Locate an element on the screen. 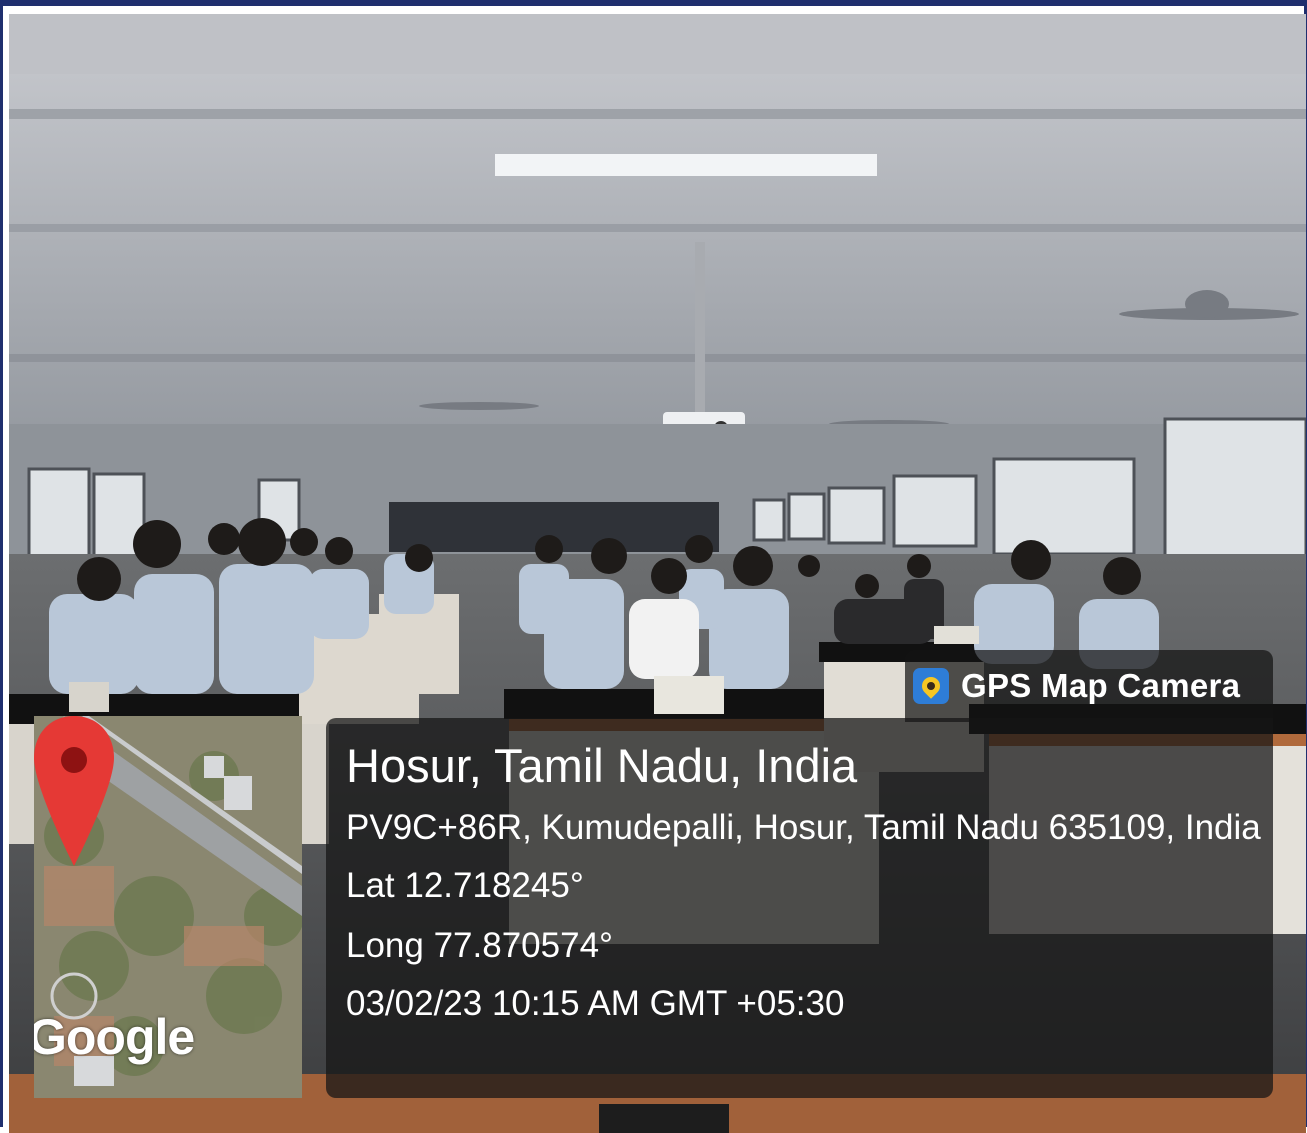 The height and width of the screenshot is (1133, 1307). map-marker-icon is located at coordinates (74, 791).